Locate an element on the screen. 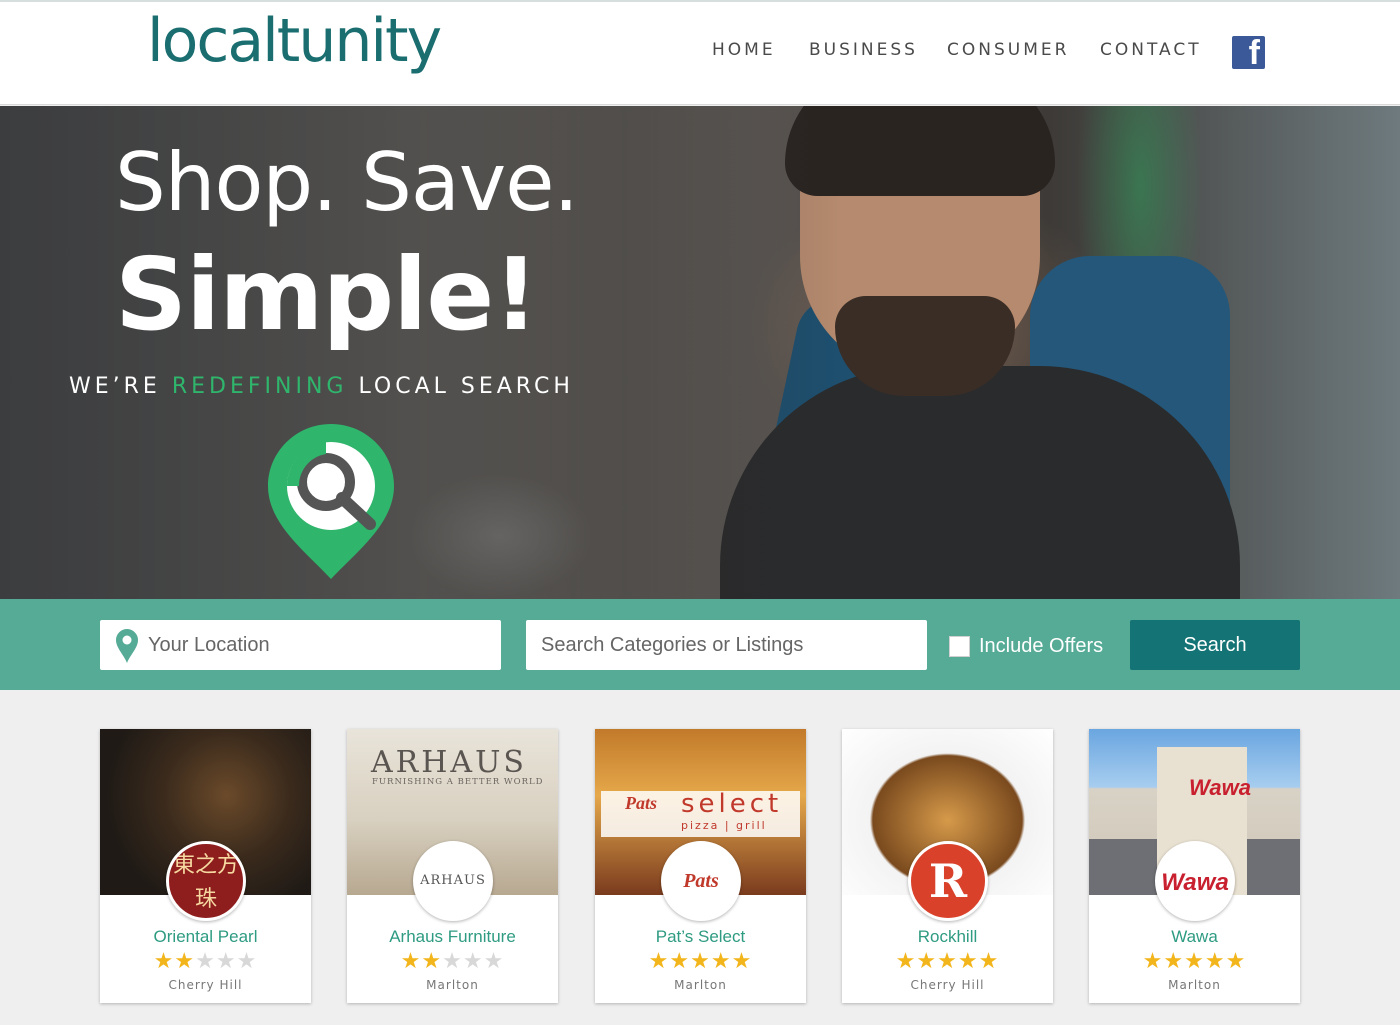 The image size is (1400, 1025). listing-name: Arhaus Furniture is located at coordinates (452, 937).